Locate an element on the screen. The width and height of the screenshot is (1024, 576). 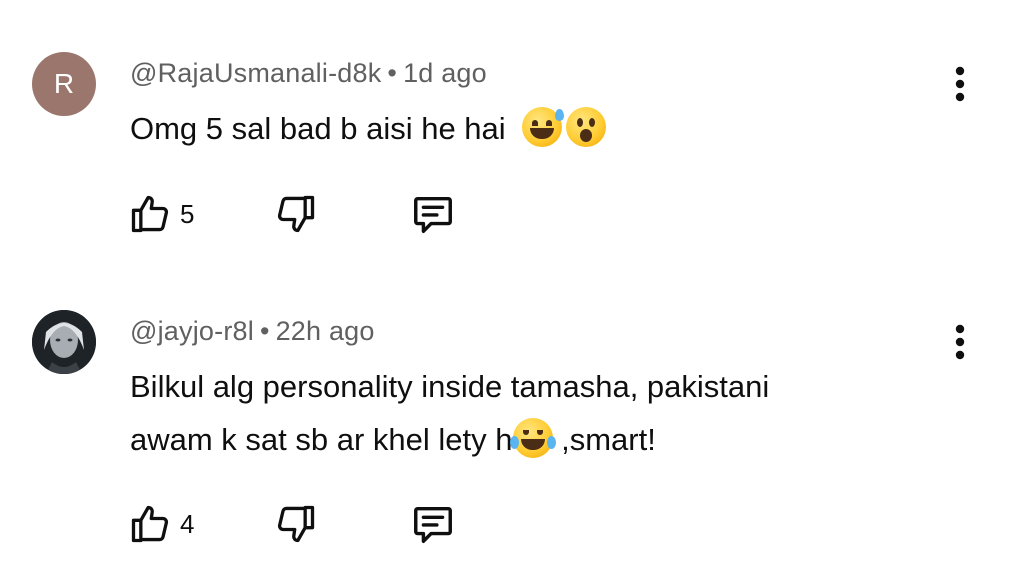
comment-timestamp: 22h ago is located at coordinates (325, 331).